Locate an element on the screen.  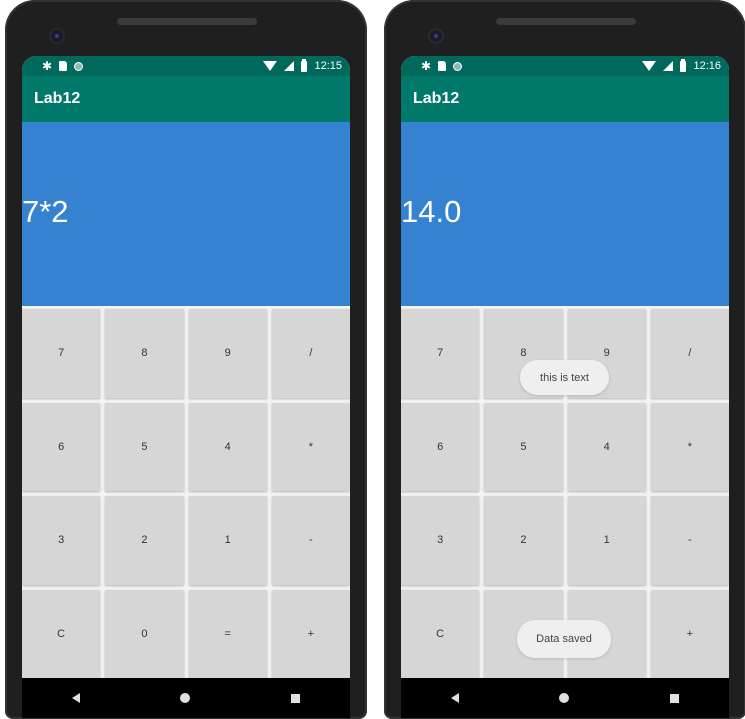
toast-message: this is text is located at coordinates (564, 377).